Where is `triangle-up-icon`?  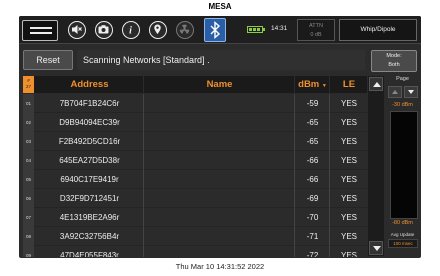
triangle-up-icon is located at coordinates (395, 92).